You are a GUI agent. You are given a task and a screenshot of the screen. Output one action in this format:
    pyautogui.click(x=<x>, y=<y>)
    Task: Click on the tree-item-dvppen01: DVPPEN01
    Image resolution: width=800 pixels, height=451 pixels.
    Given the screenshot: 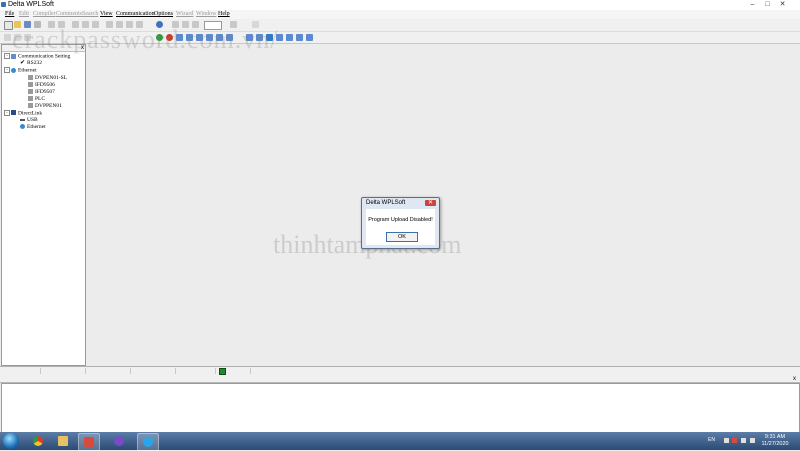 What is the action you would take?
    pyautogui.click(x=37, y=106)
    